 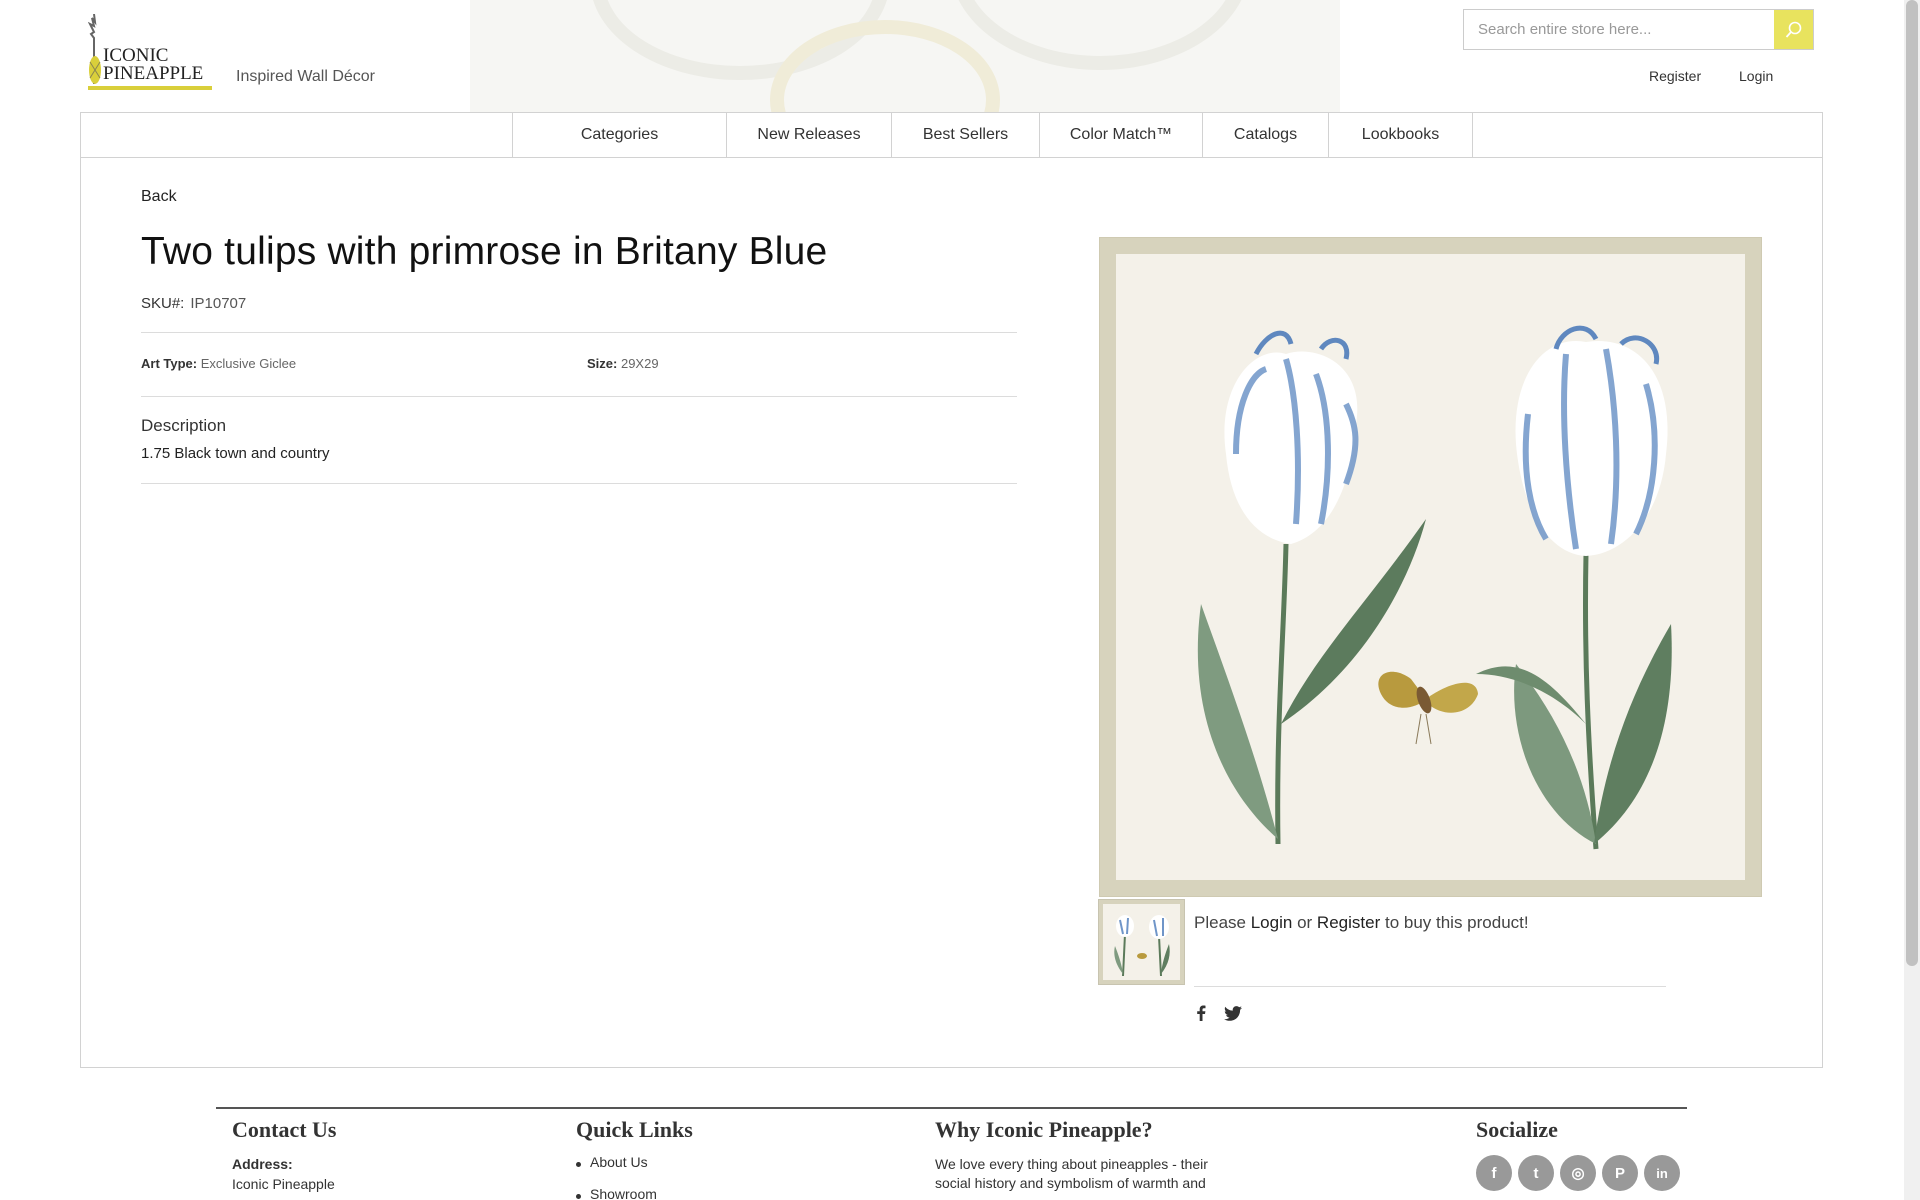 I want to click on page-scrollbar, so click(x=1912, y=600).